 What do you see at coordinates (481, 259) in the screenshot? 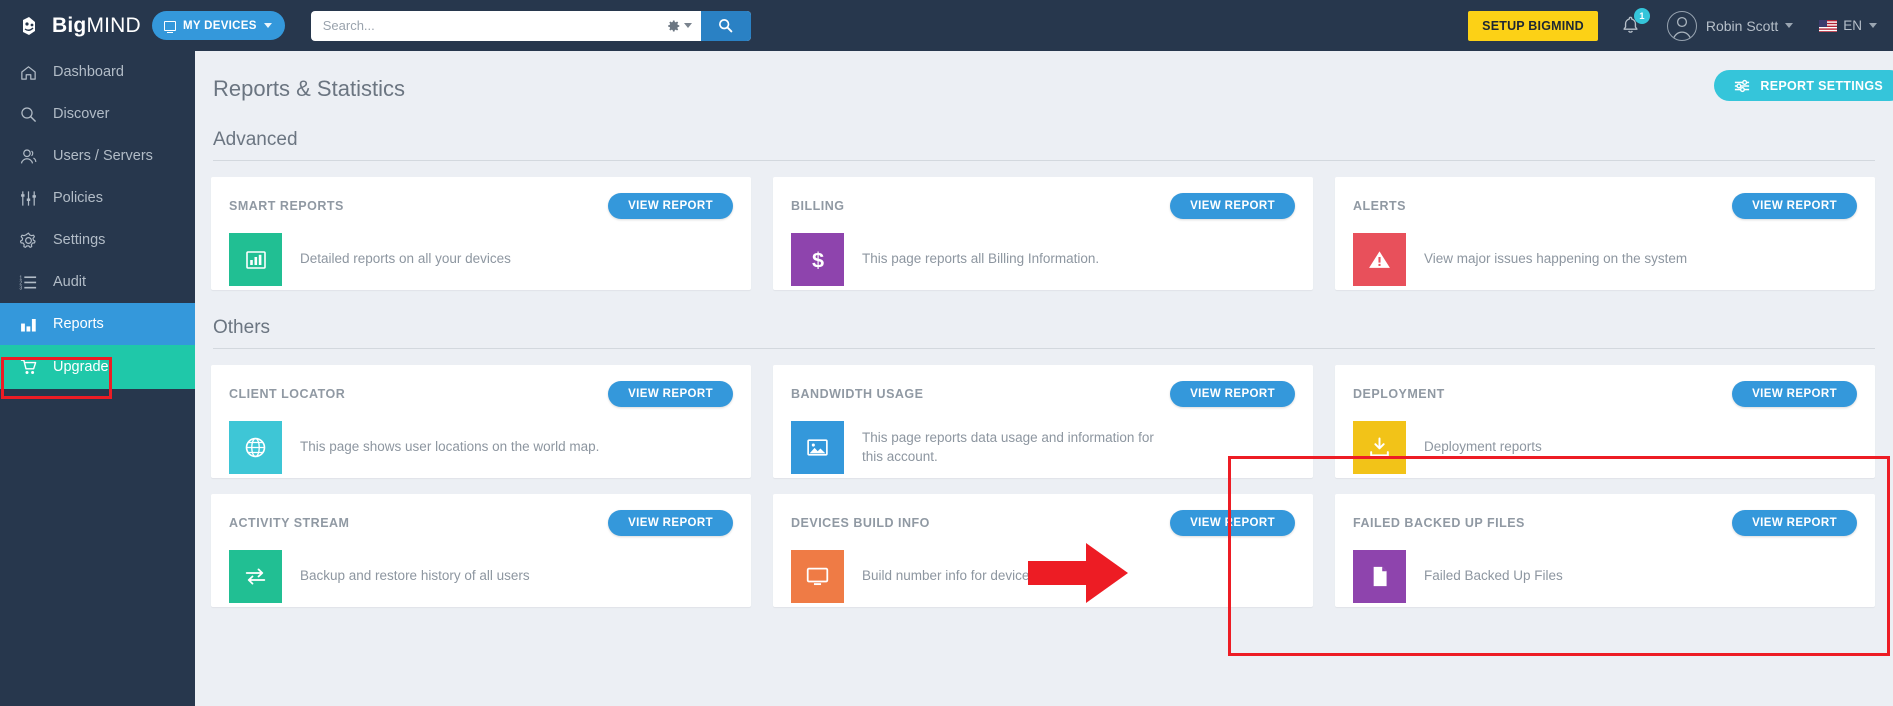
I see `card-body: Detailed reports on all your devices` at bounding box center [481, 259].